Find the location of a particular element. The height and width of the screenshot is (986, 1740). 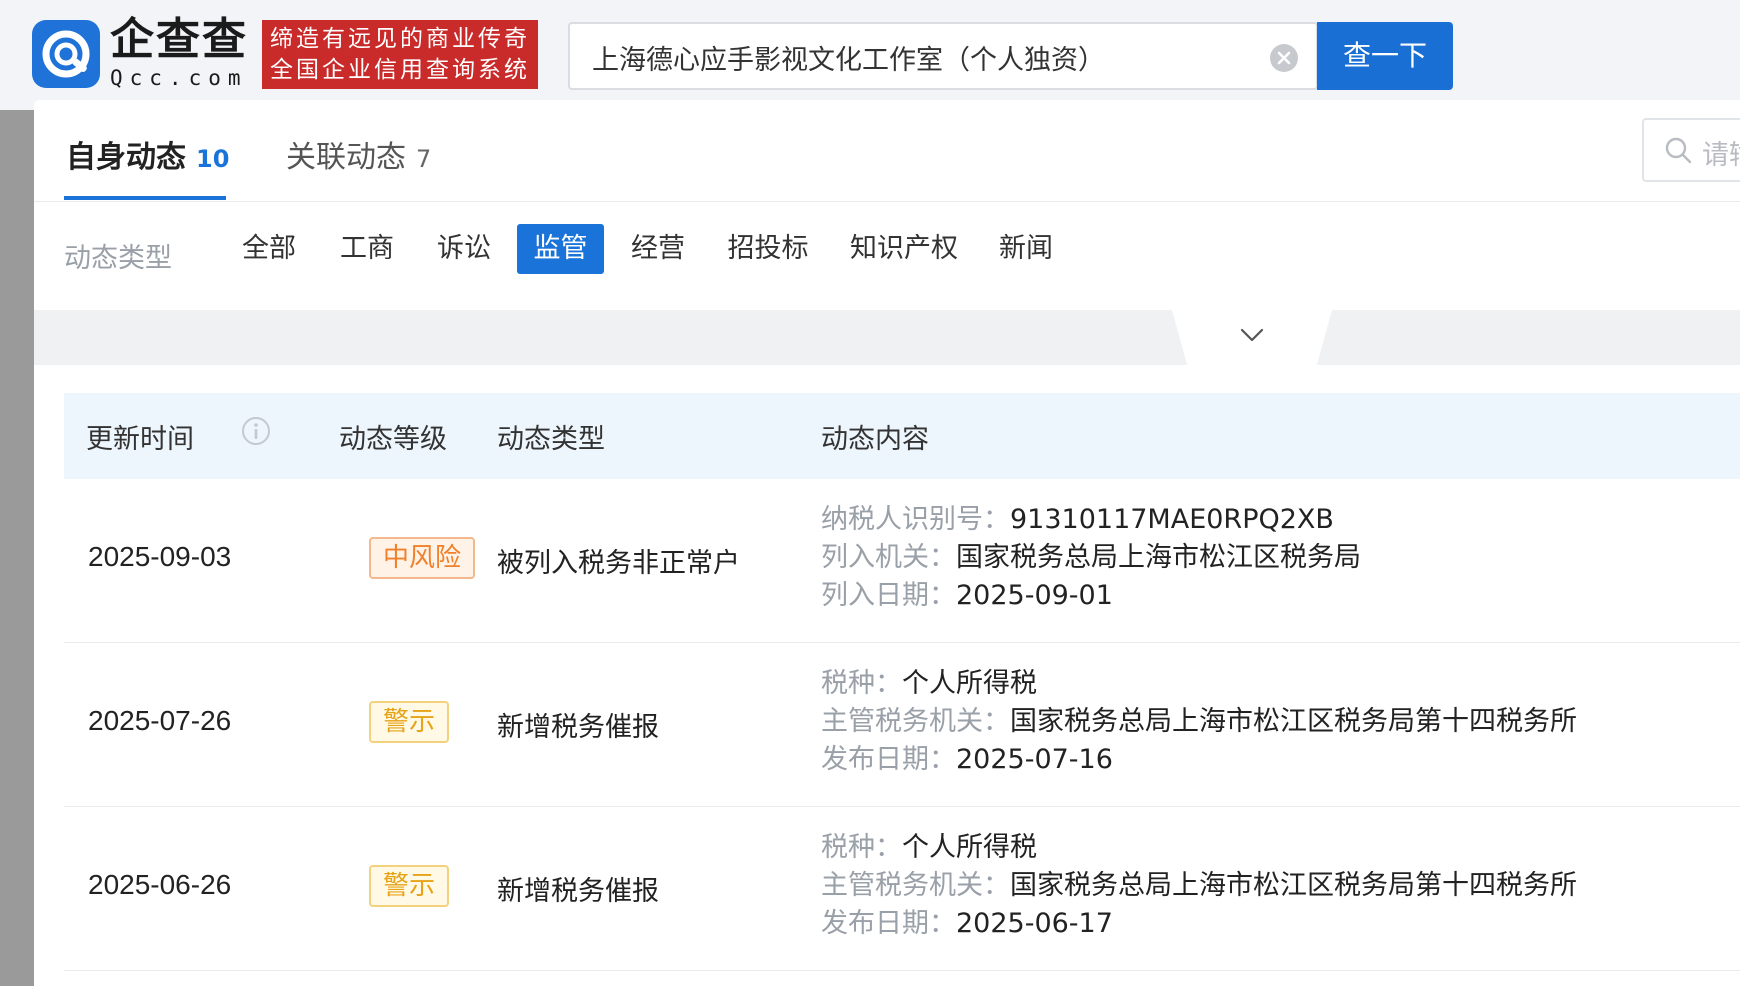

filter-option-all: 全部 is located at coordinates (269, 249).